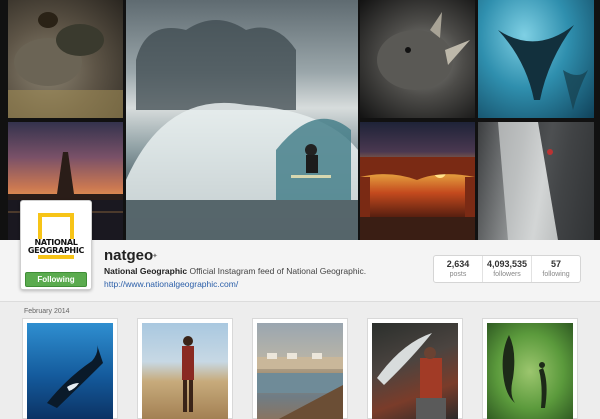  I want to click on feed-photo-whale-and-diver, so click(530, 368).